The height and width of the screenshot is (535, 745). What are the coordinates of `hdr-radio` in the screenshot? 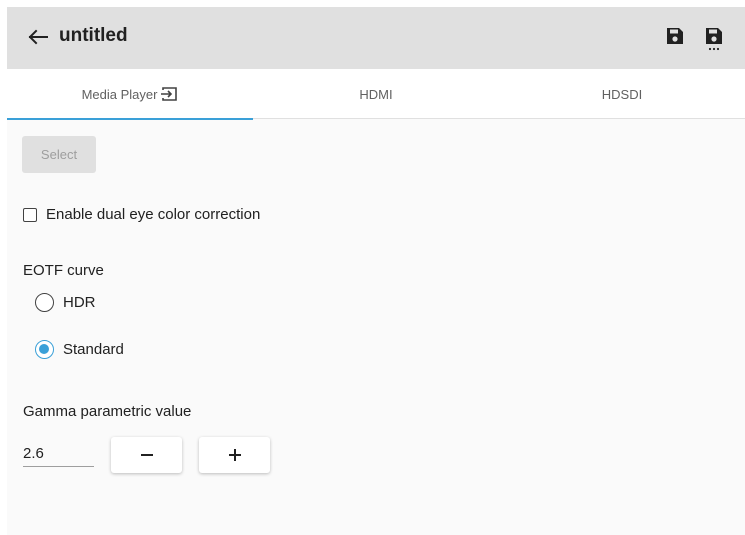 It's located at (44, 302).